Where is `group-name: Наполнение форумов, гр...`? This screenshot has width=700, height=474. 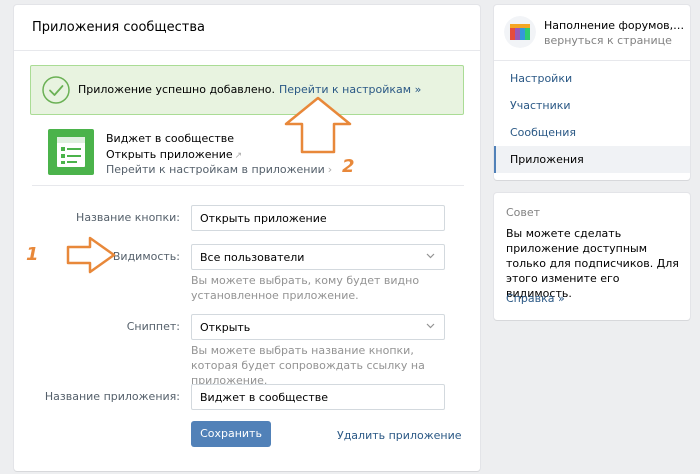 group-name: Наполнение форумов, гр... is located at coordinates (615, 25).